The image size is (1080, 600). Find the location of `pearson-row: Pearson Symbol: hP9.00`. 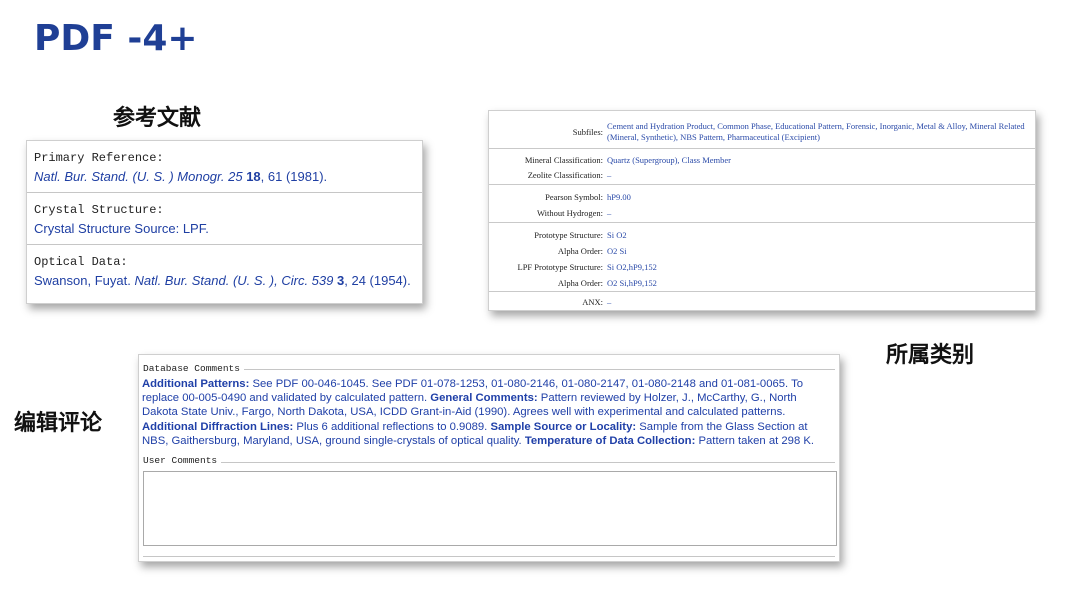

pearson-row: Pearson Symbol: hP9.00 is located at coordinates (762, 197).